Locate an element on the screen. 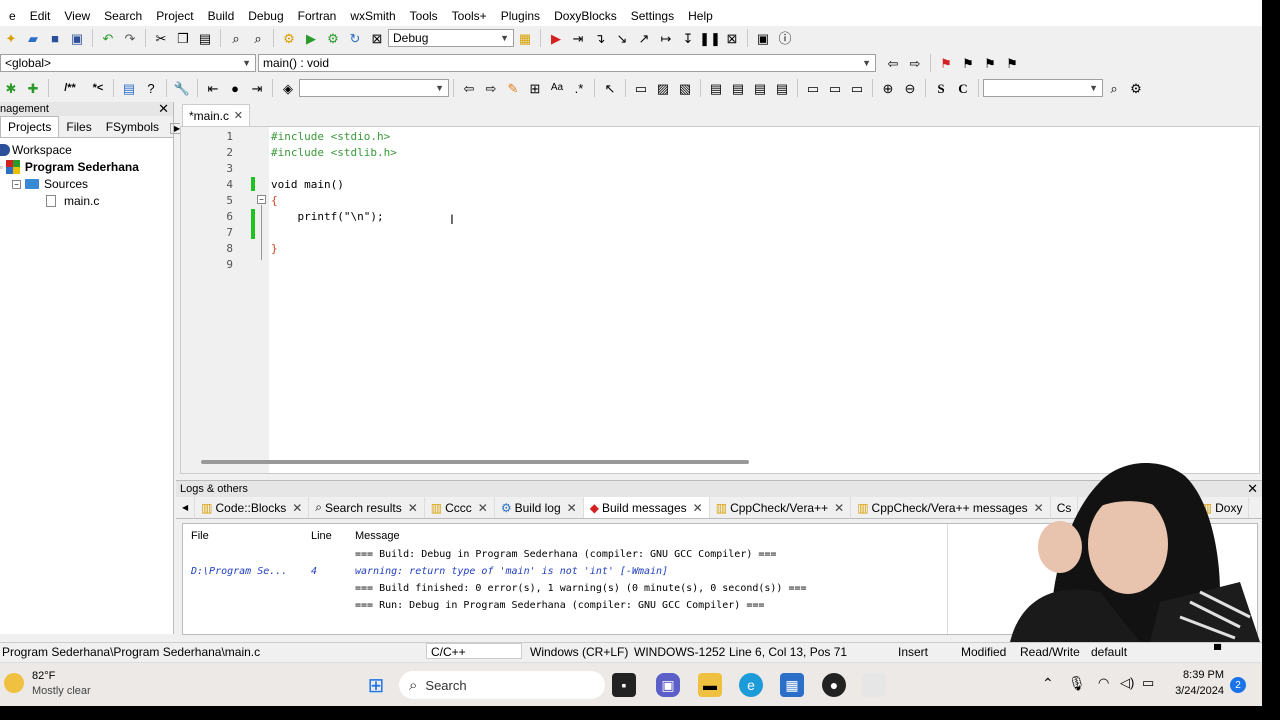  clock-time: 8:39 PM is located at coordinates (1198, 675).